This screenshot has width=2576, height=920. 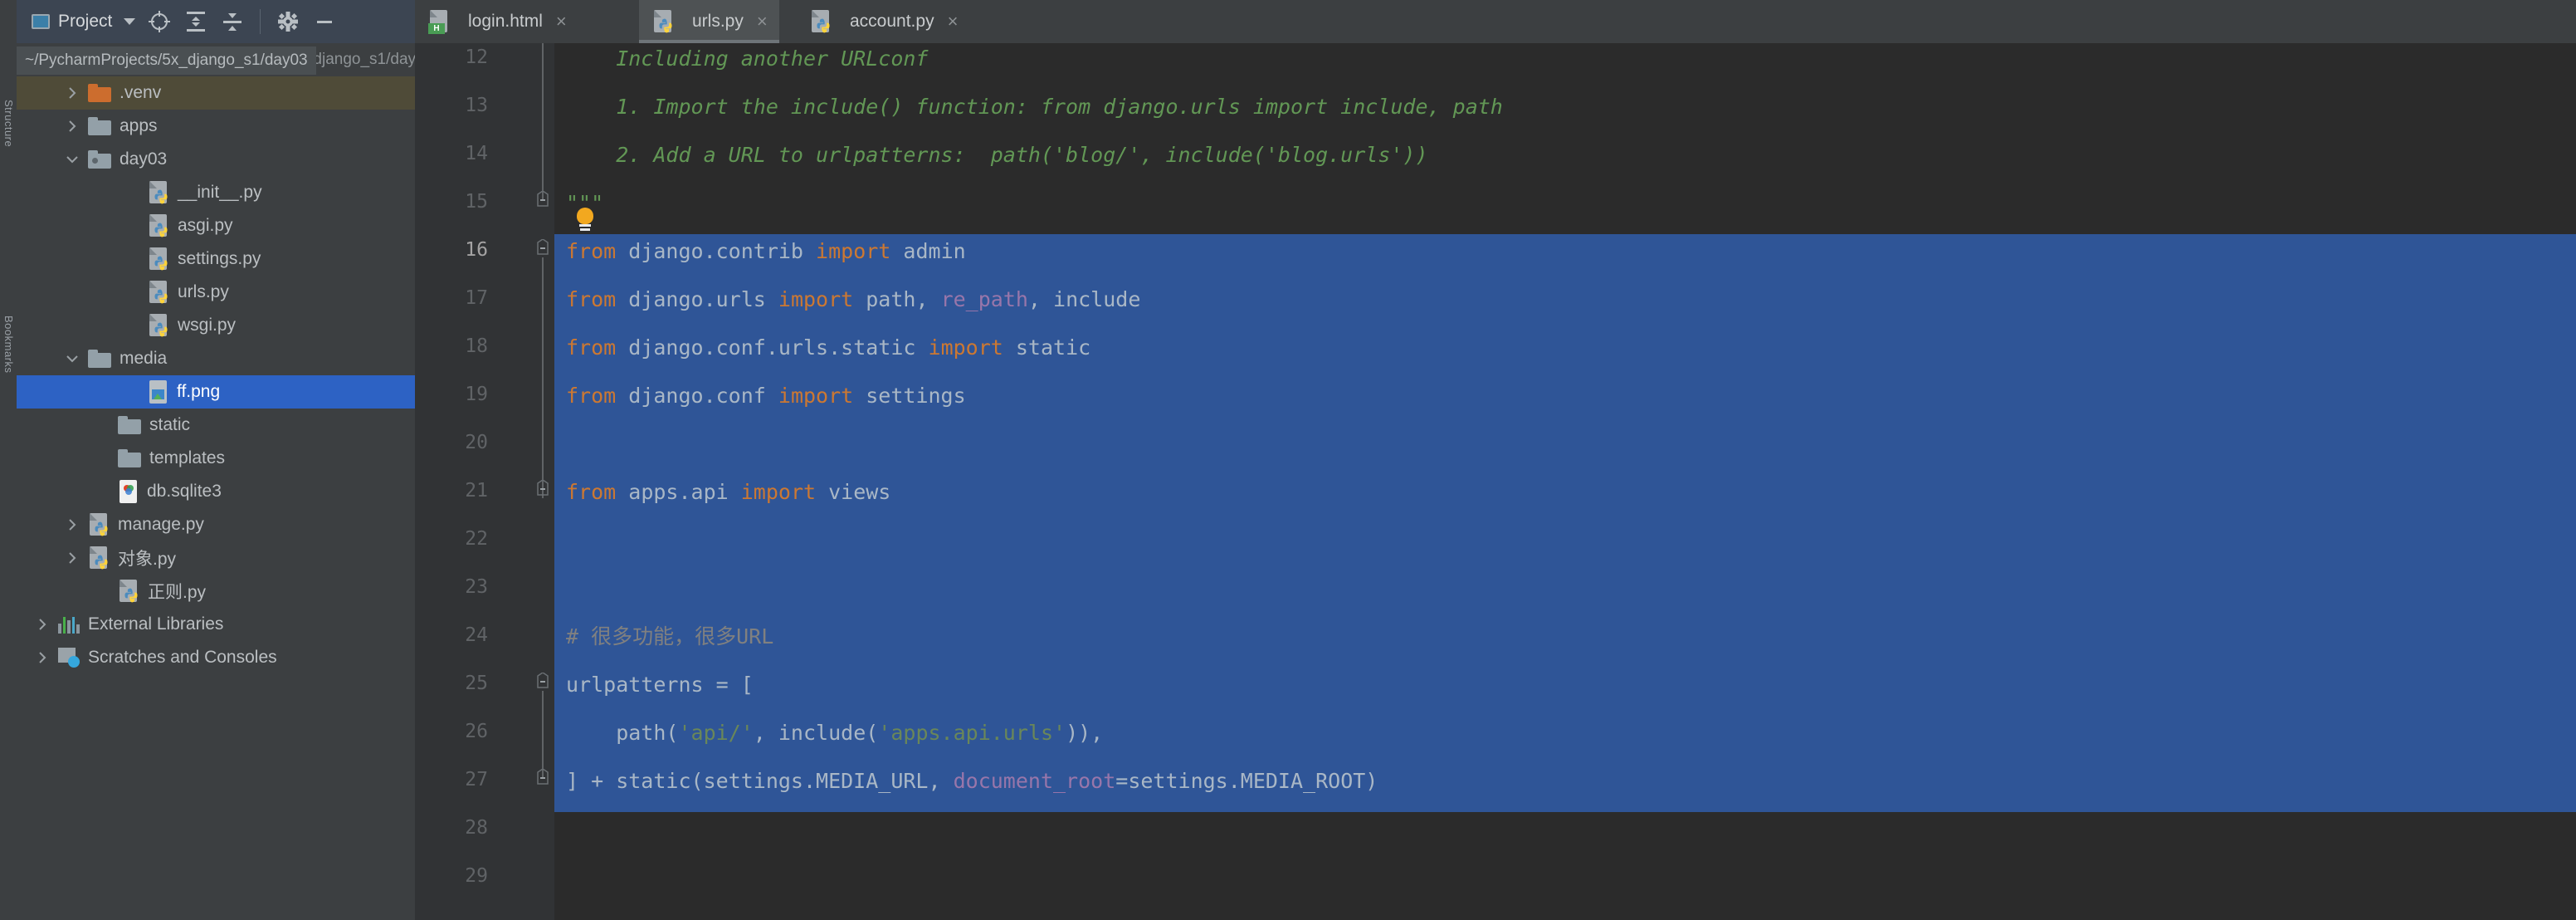 I want to click on tree-item-对象.py: 对象.py, so click(x=216, y=558).